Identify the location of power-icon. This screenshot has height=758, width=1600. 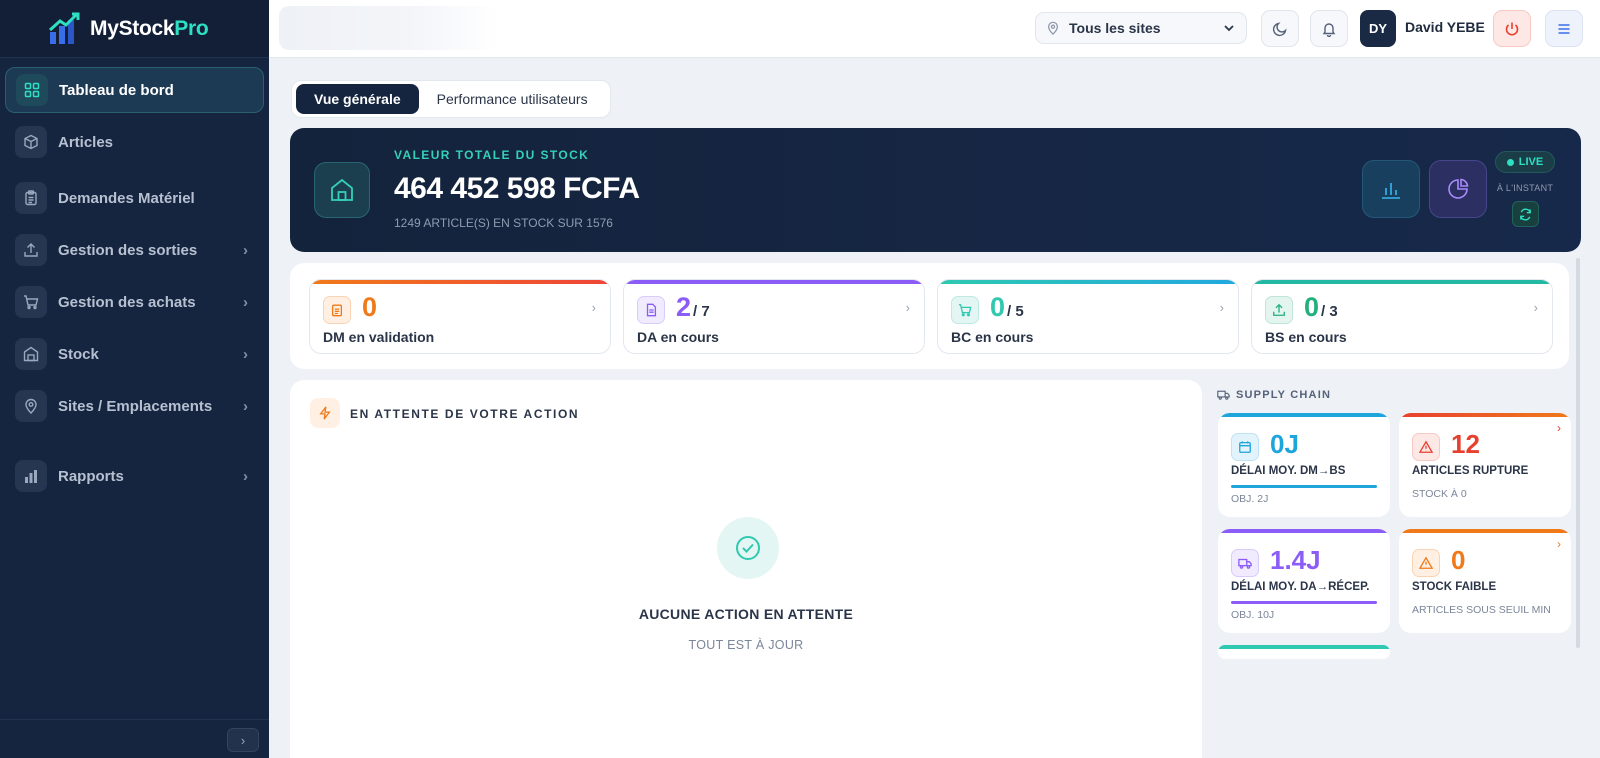
(1512, 29).